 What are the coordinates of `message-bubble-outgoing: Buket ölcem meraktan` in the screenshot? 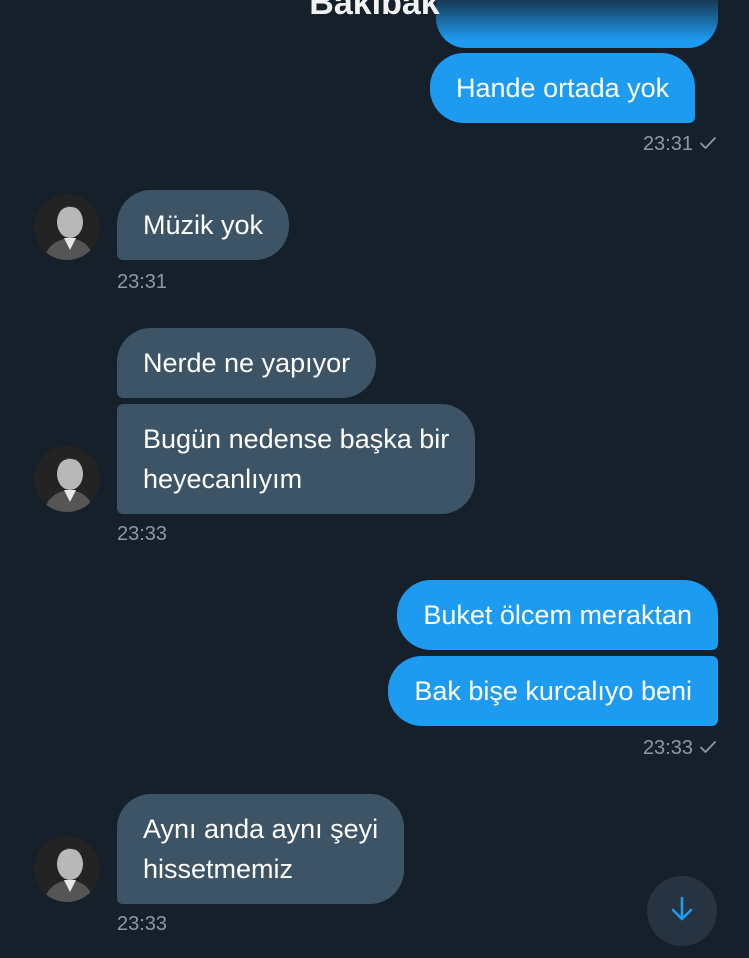 It's located at (557, 615).